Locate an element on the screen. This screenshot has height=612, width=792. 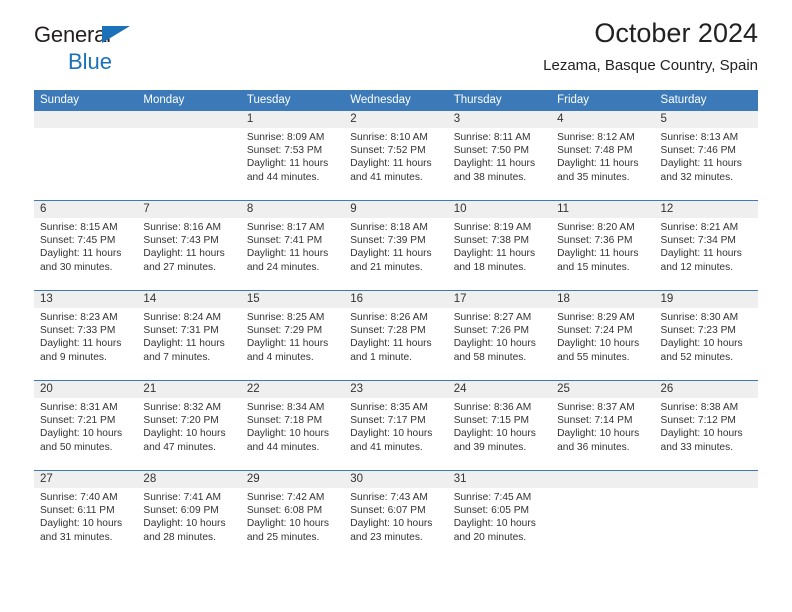
sunset-text: Sunset: 7:12 PM is located at coordinates (698, 421).